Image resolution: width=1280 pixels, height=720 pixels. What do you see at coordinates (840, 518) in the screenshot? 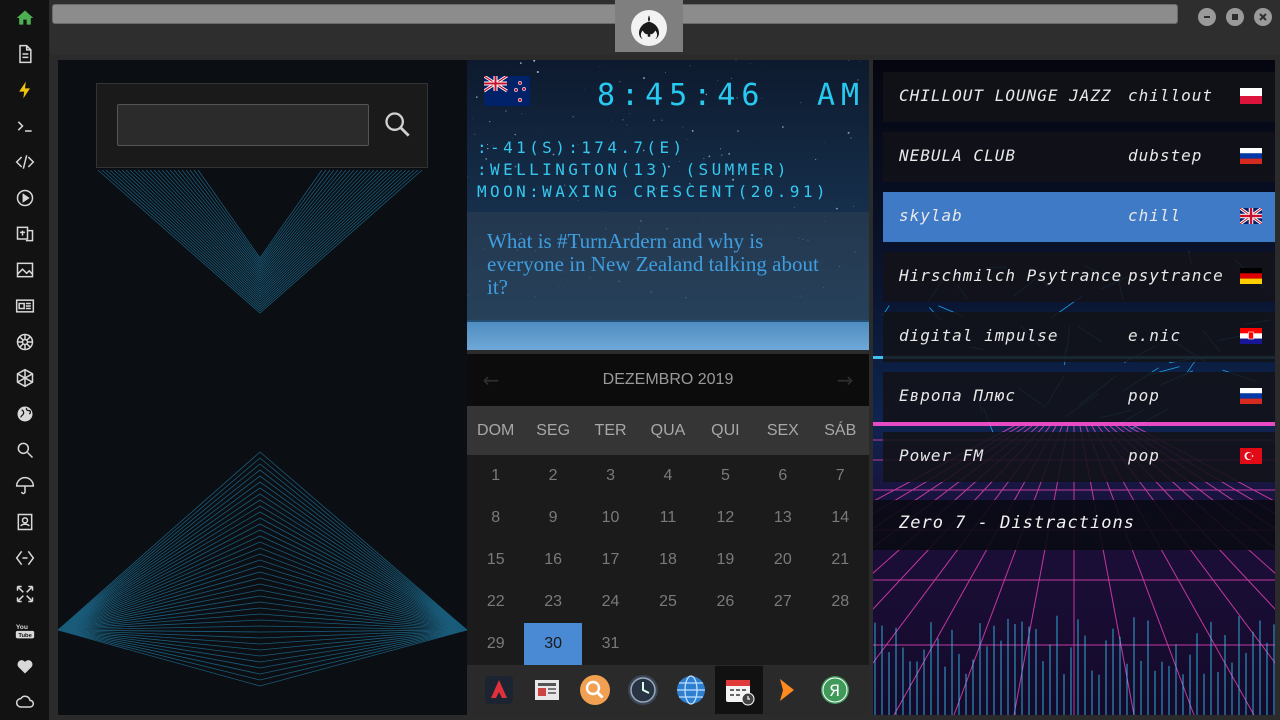
I see `calendar-day: 14` at bounding box center [840, 518].